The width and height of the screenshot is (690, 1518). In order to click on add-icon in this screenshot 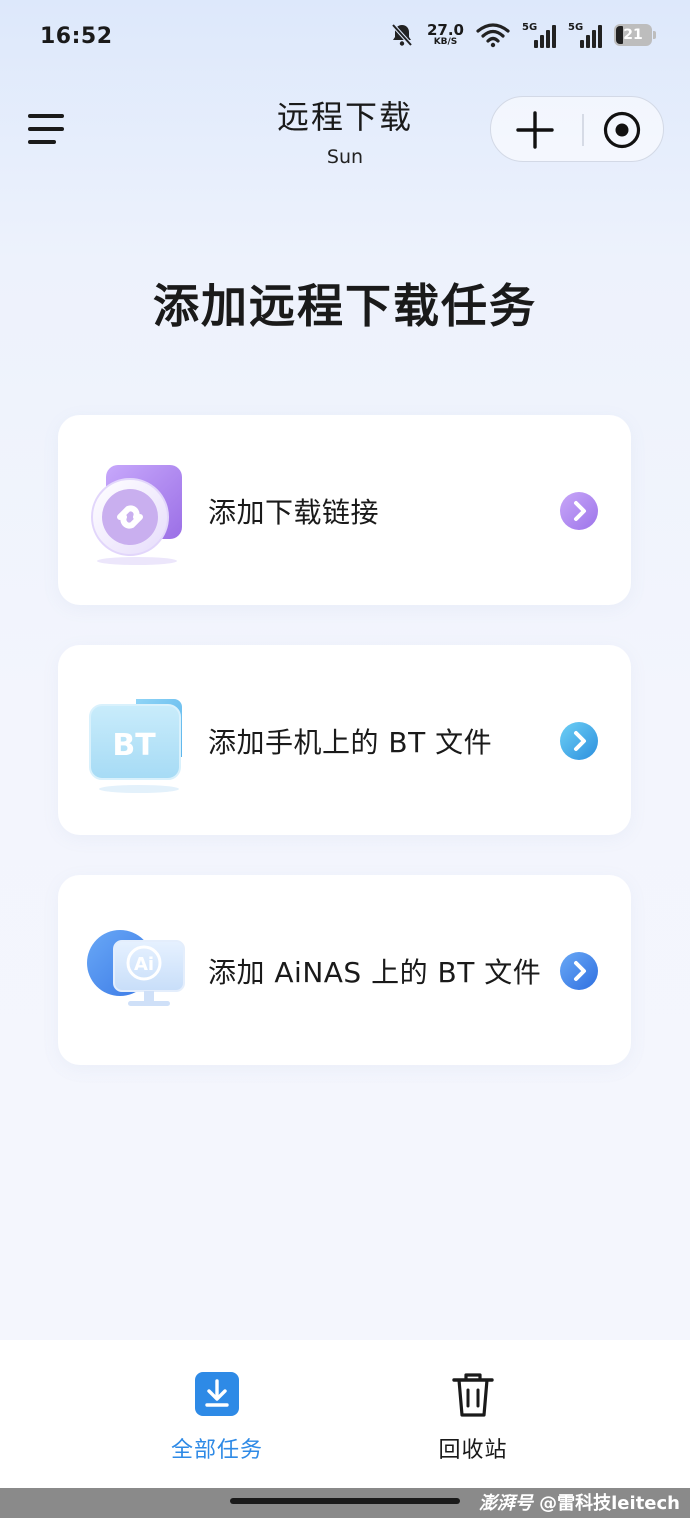, I will do `click(535, 130)`.